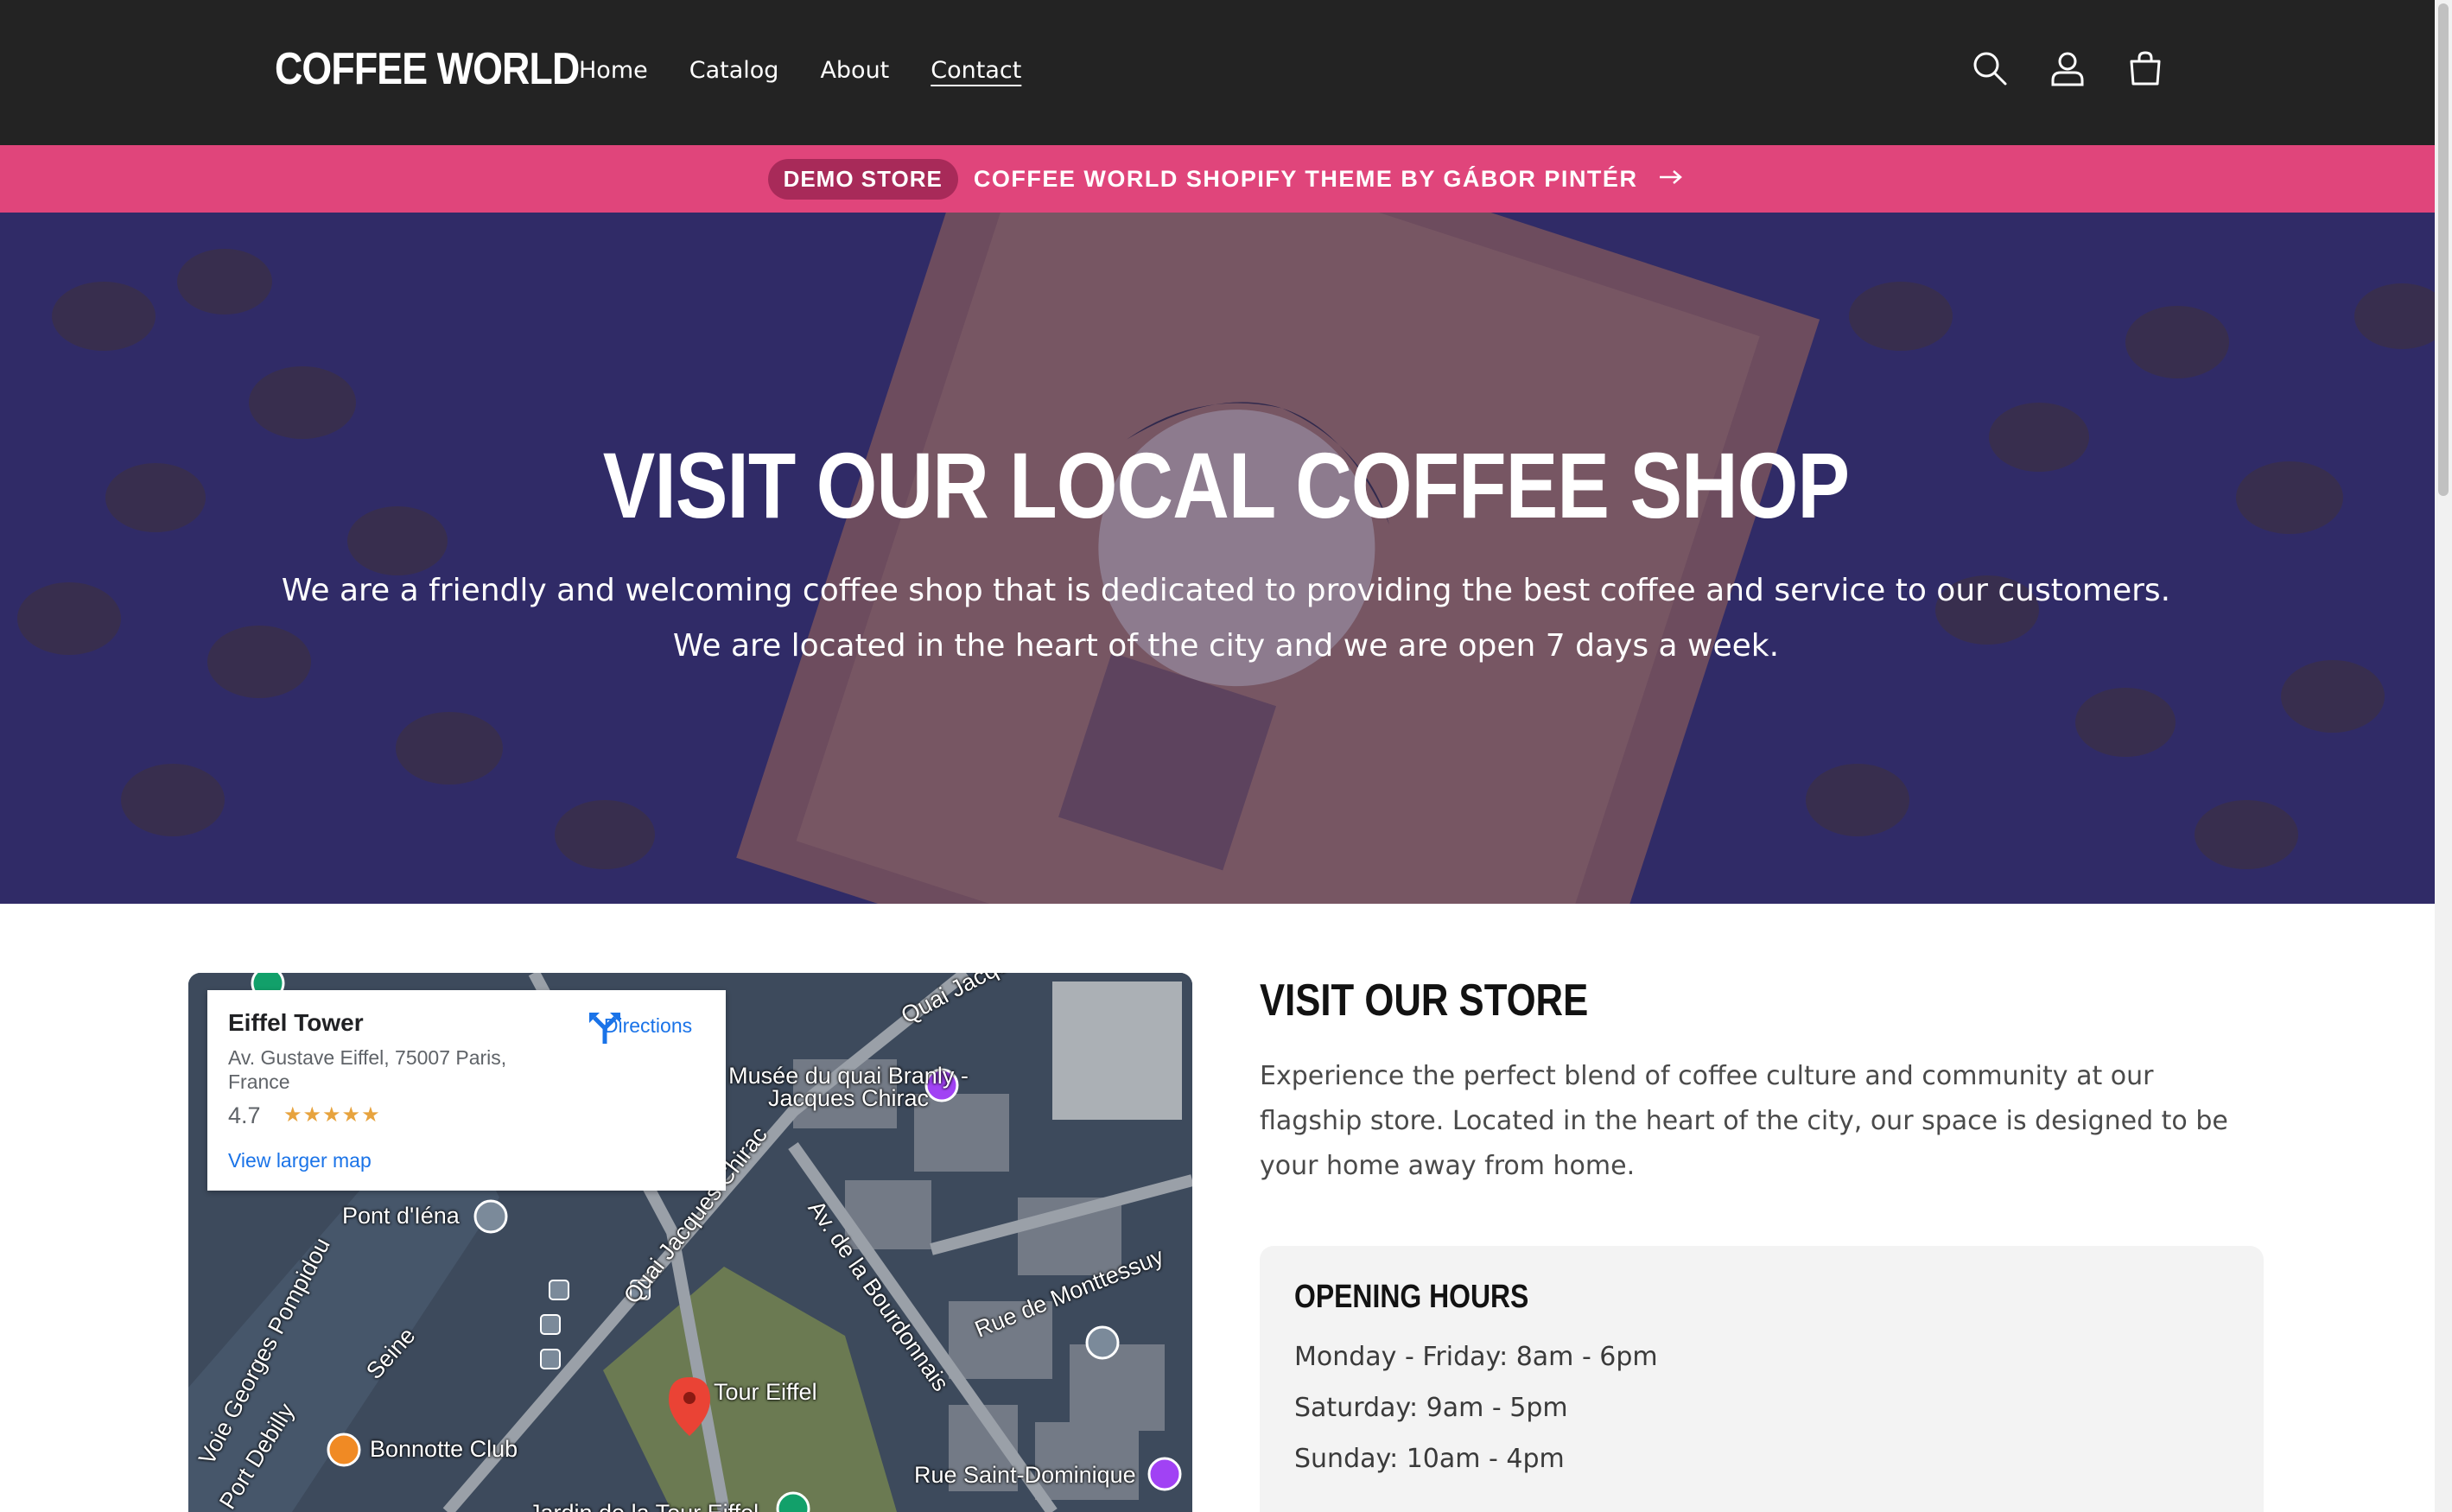 The width and height of the screenshot is (2452, 1512). I want to click on hours-sunday: Sunday: 10am - 4pm, so click(1429, 1459).